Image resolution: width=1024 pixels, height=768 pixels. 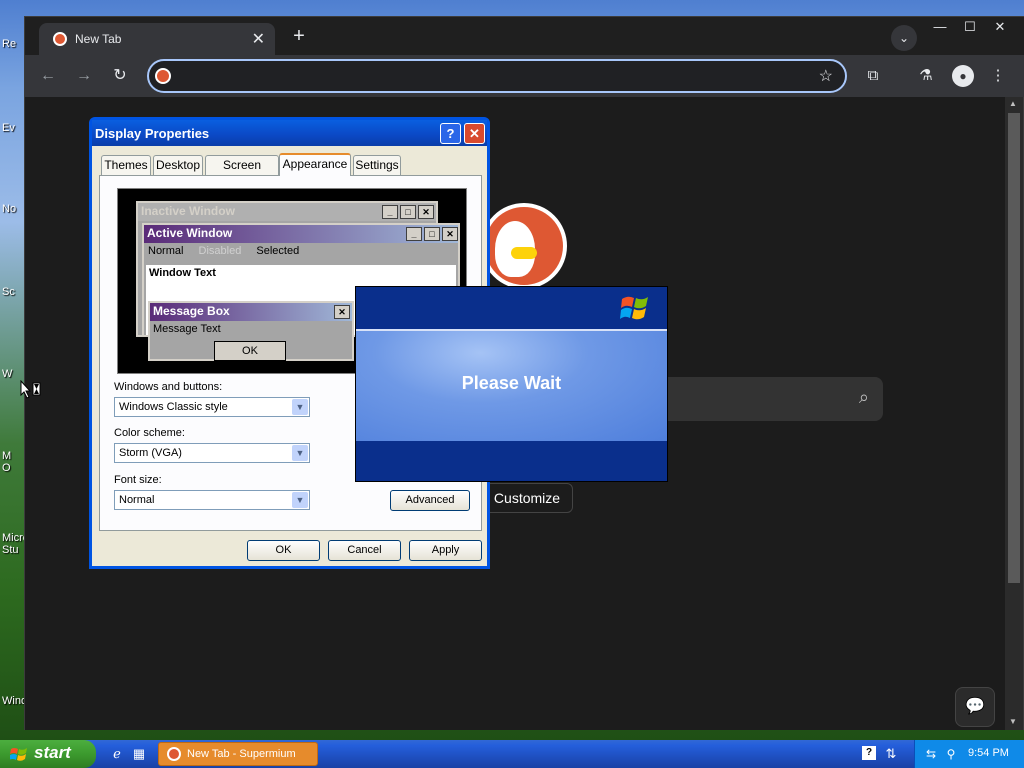 I want to click on desktop-icon-label: No, so click(x=9, y=209).